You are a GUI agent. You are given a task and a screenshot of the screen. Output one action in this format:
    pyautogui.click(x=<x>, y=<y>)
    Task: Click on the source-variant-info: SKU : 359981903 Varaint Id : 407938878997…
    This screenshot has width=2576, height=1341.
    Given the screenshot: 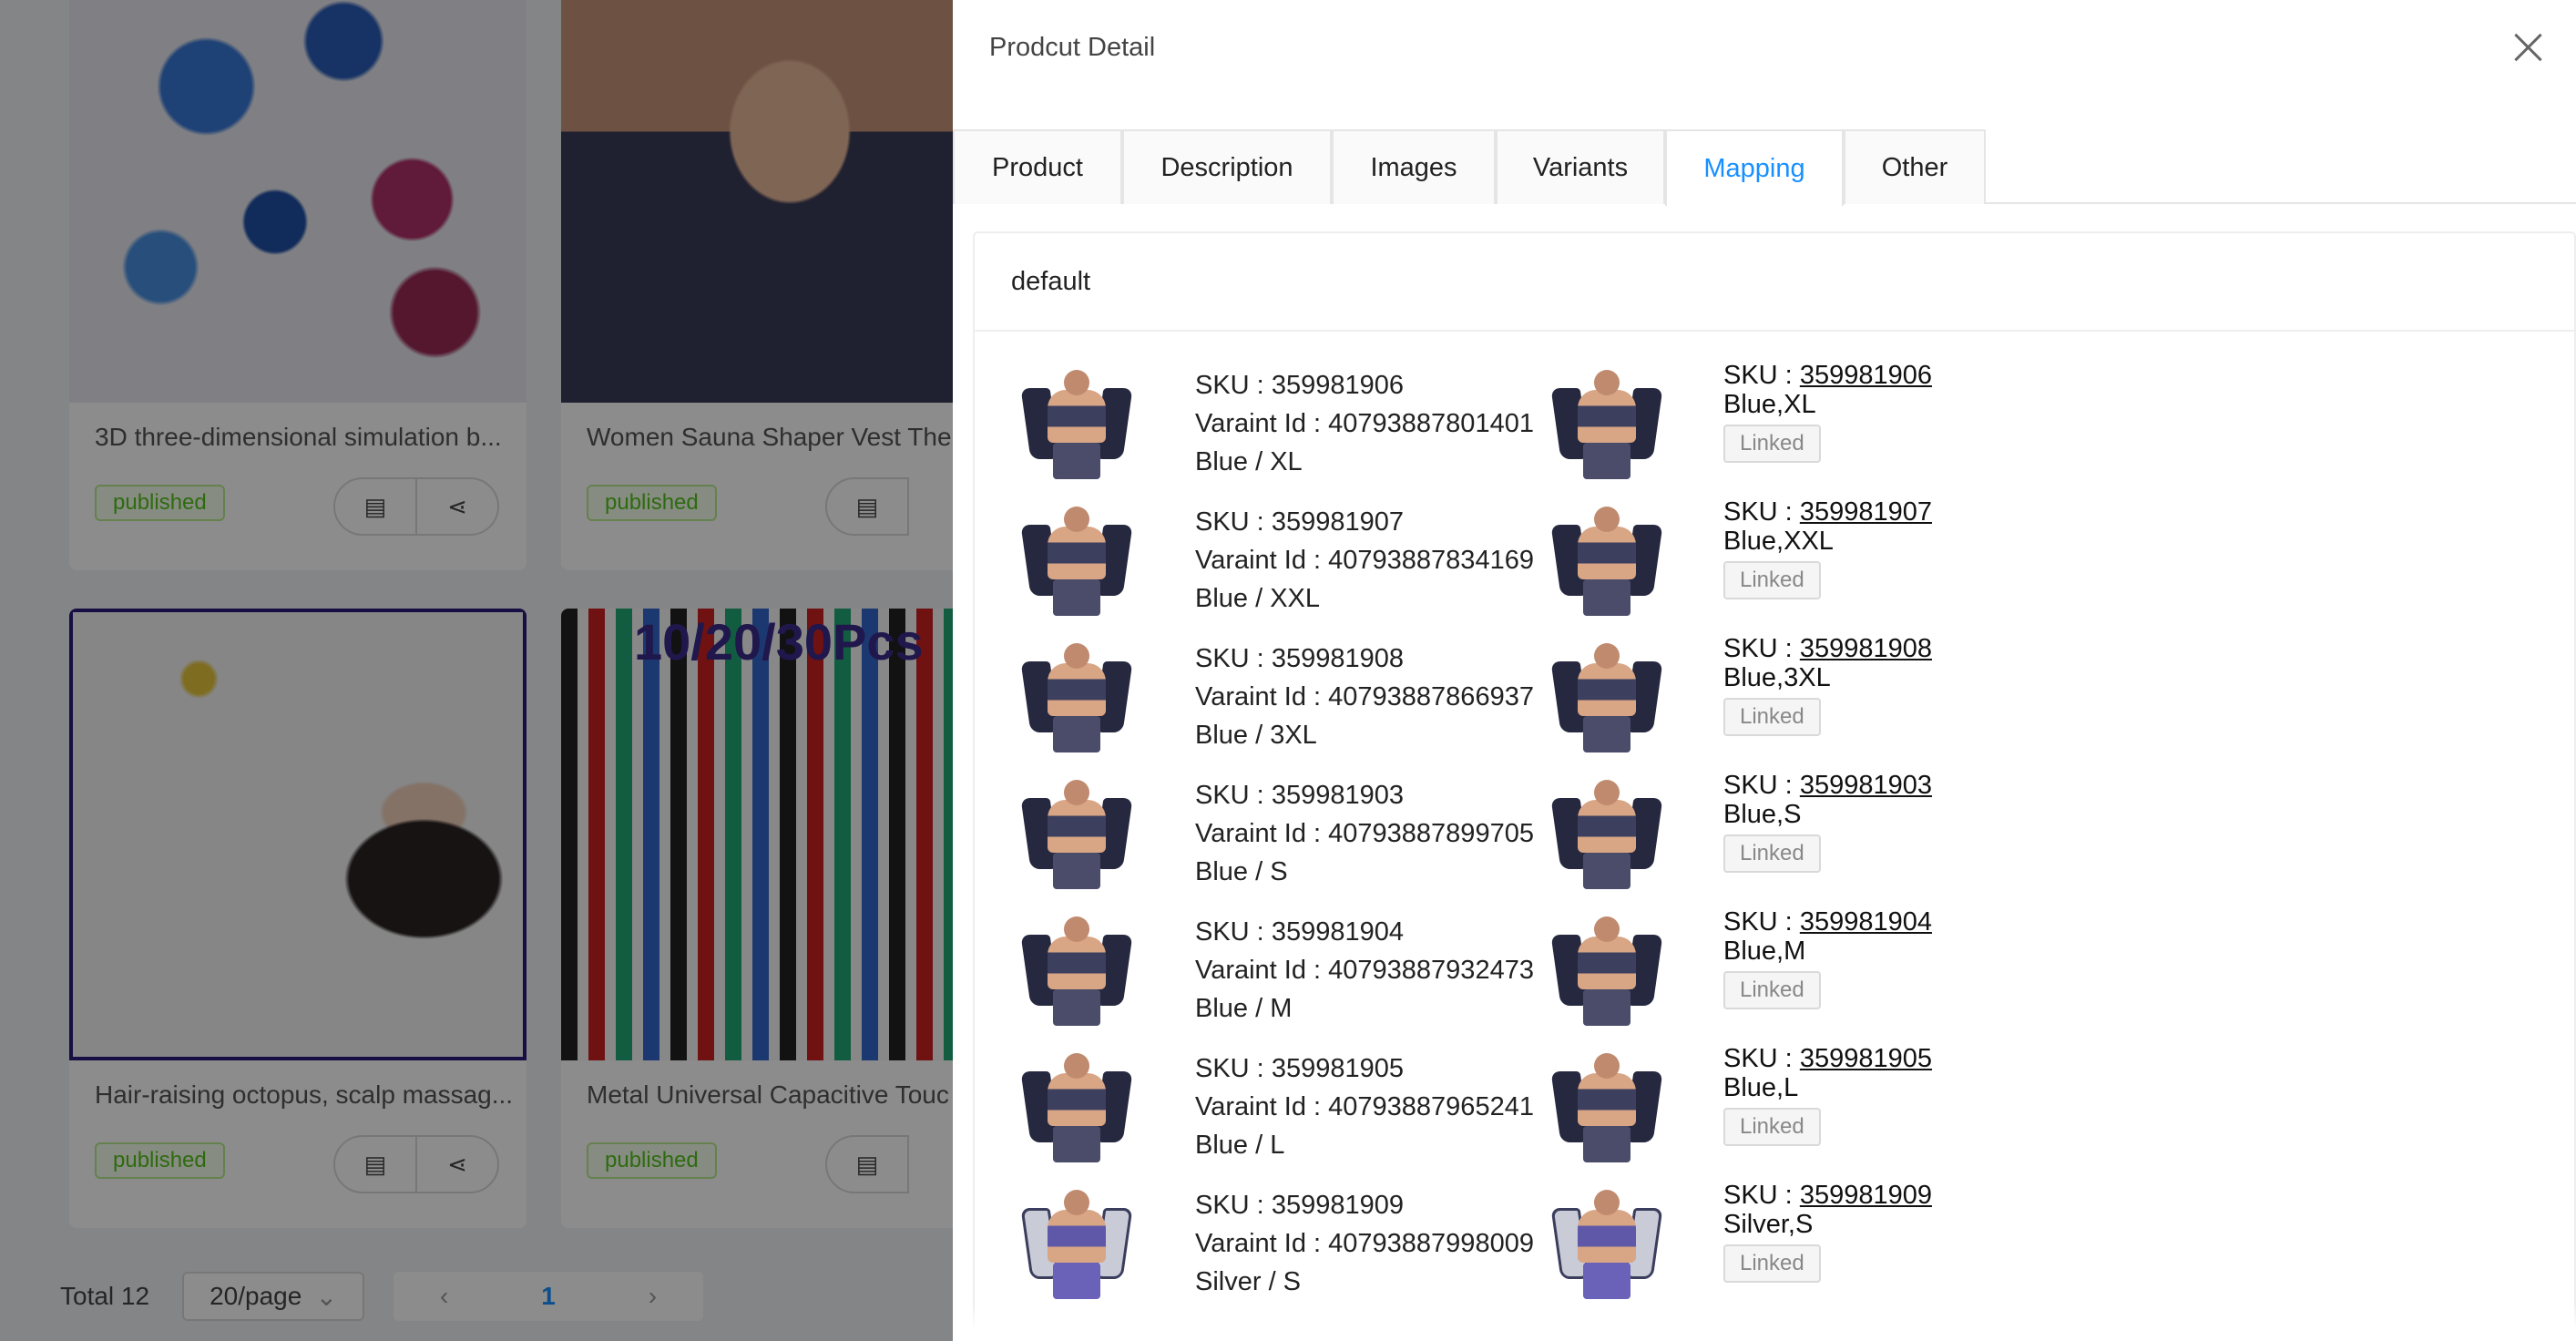 What is the action you would take?
    pyautogui.click(x=1365, y=833)
    